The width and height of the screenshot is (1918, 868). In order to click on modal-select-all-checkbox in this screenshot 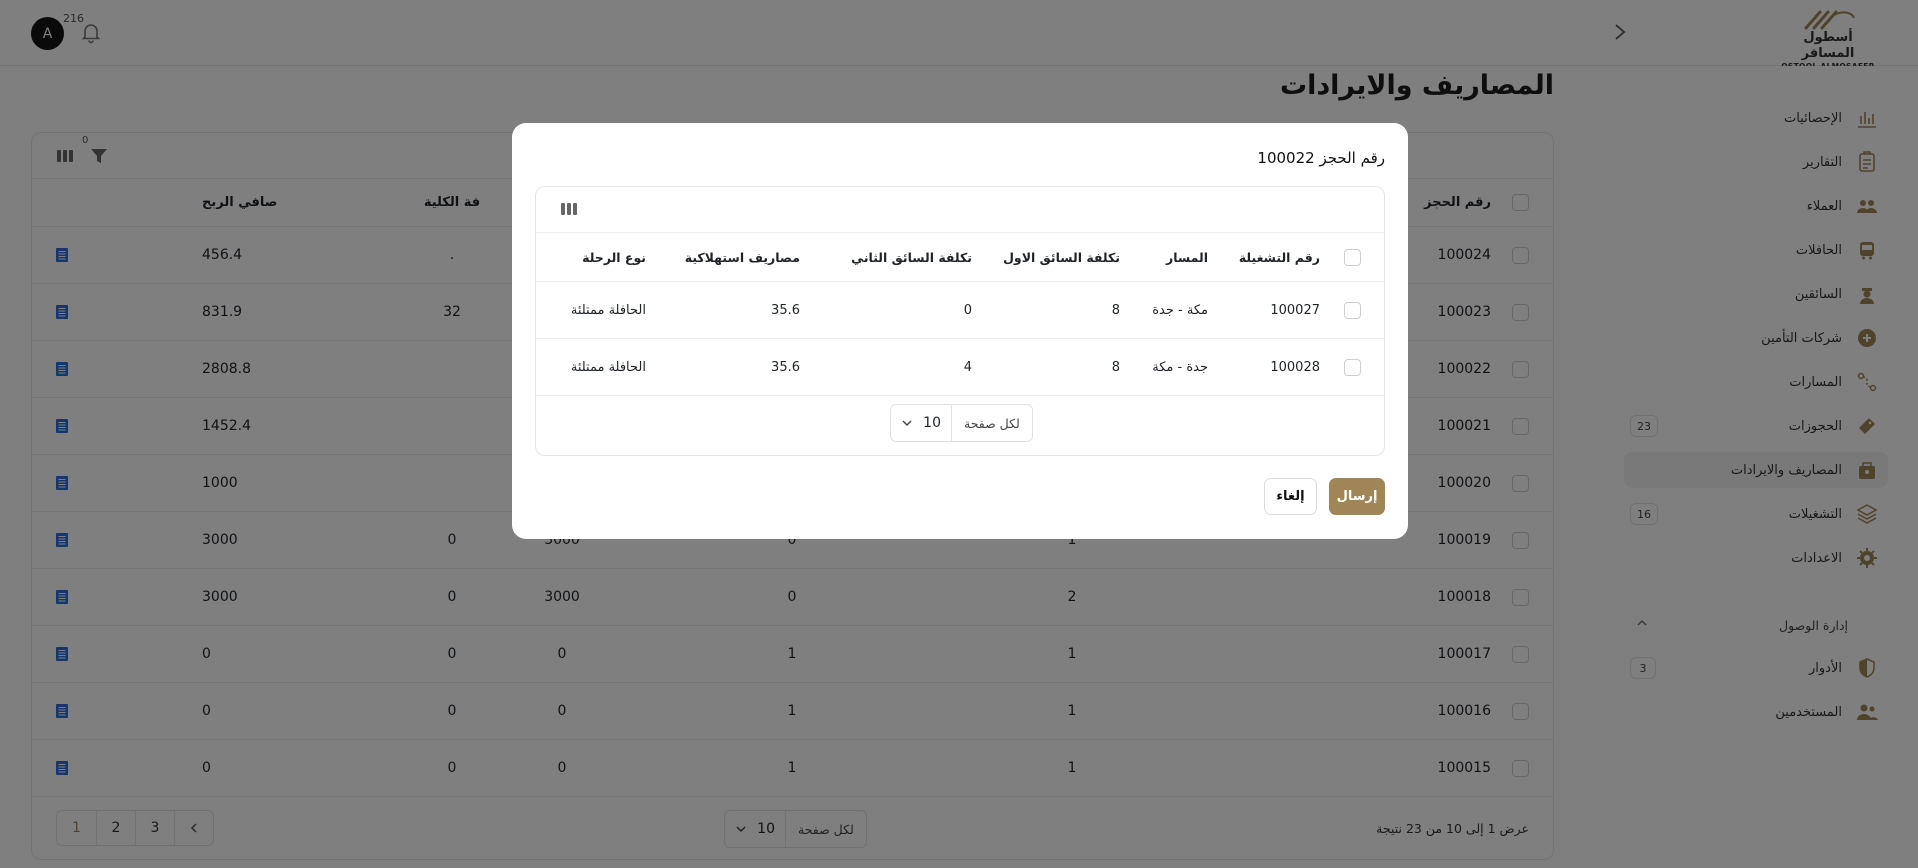, I will do `click(1352, 257)`.